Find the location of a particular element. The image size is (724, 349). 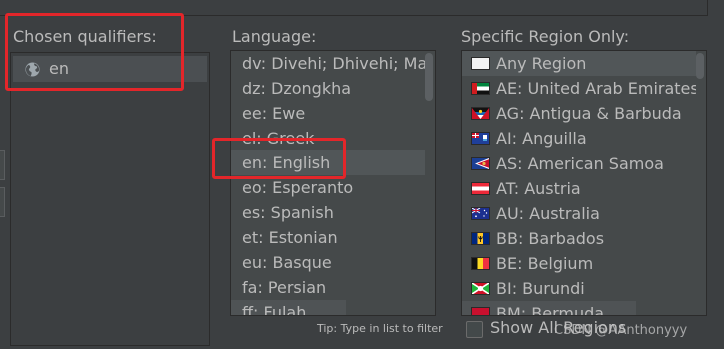

au-flag-icon is located at coordinates (480, 213).